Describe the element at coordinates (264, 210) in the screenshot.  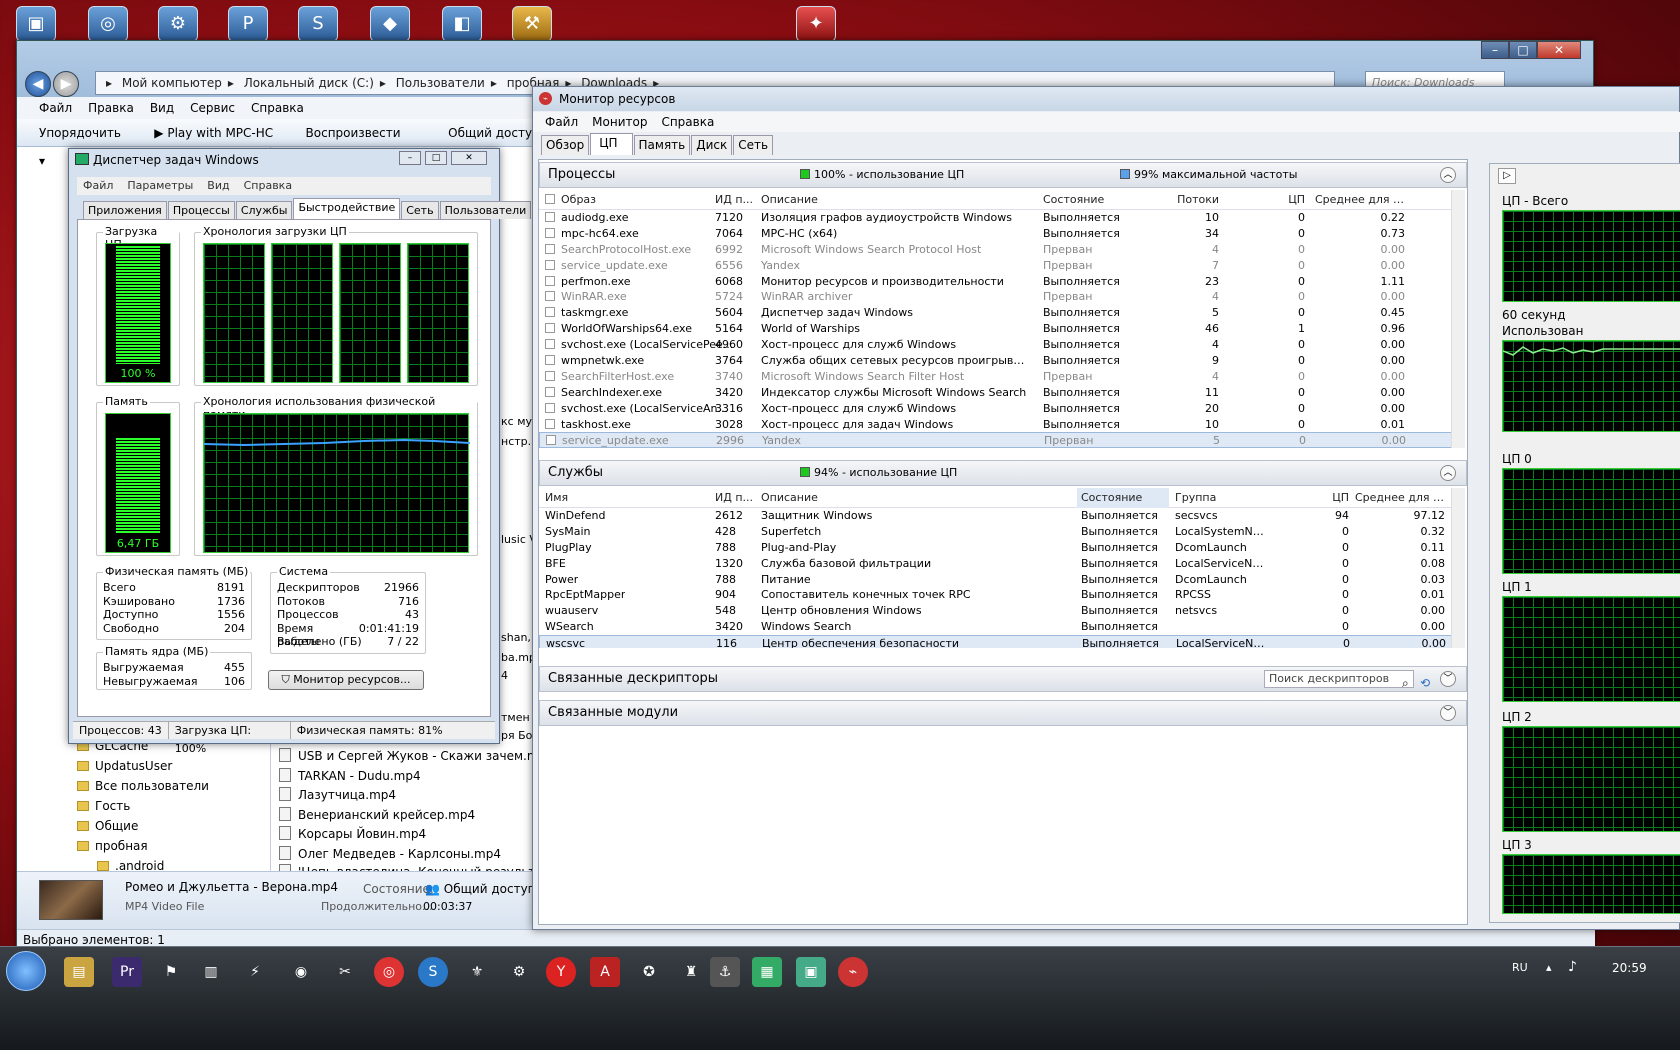
I see `tab-services: Службы` at that location.